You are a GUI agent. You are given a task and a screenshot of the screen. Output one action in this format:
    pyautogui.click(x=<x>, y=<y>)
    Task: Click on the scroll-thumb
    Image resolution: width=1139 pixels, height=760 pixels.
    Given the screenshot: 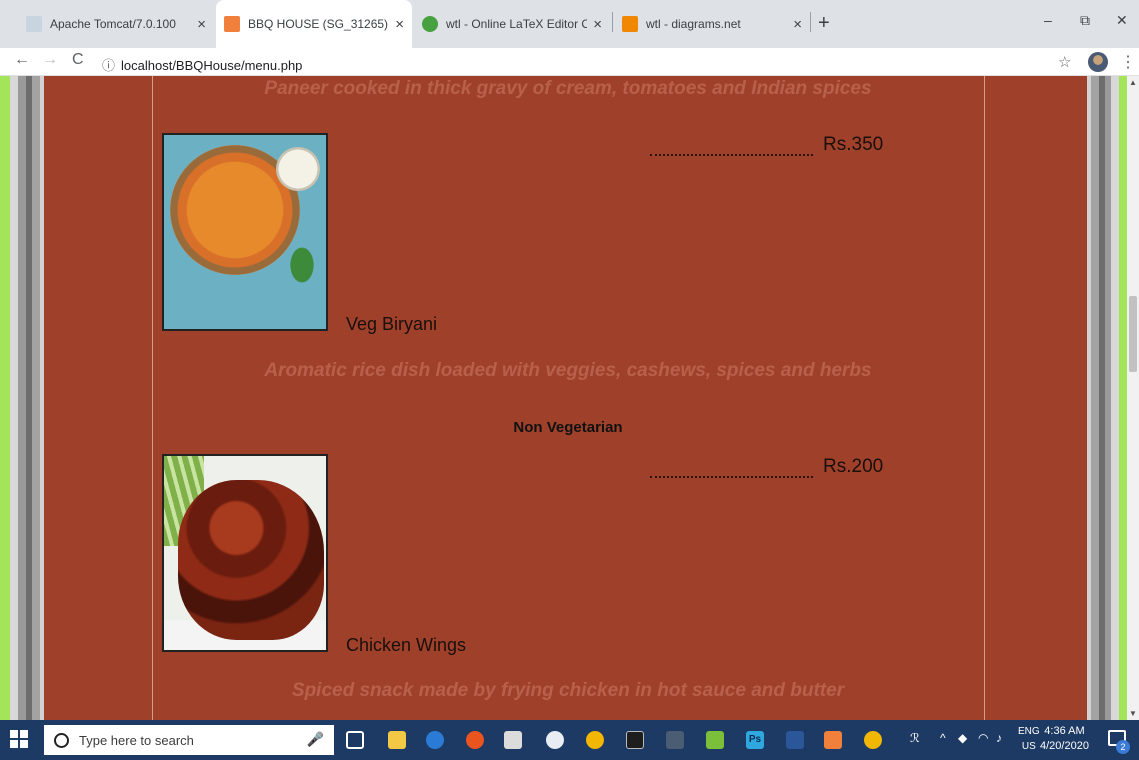 What is the action you would take?
    pyautogui.click(x=1133, y=334)
    